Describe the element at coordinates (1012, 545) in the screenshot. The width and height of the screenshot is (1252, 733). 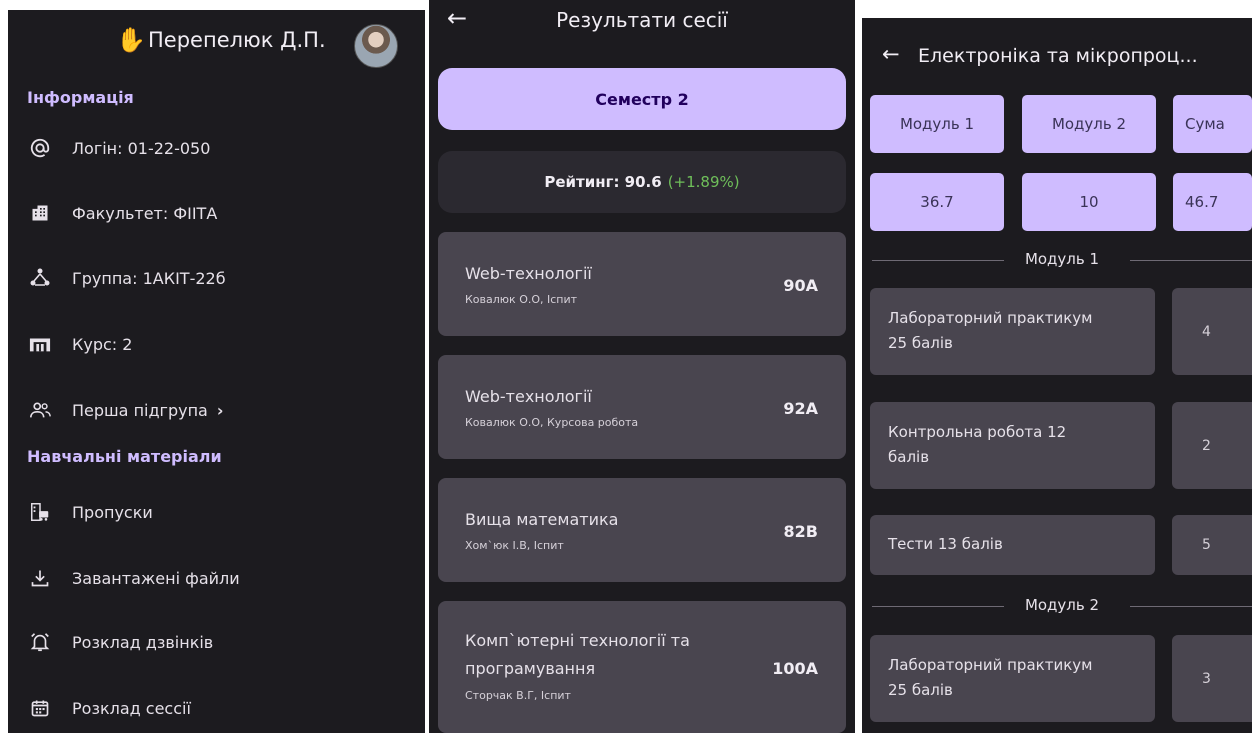
I see `grade-row: Тести 13 балів` at that location.